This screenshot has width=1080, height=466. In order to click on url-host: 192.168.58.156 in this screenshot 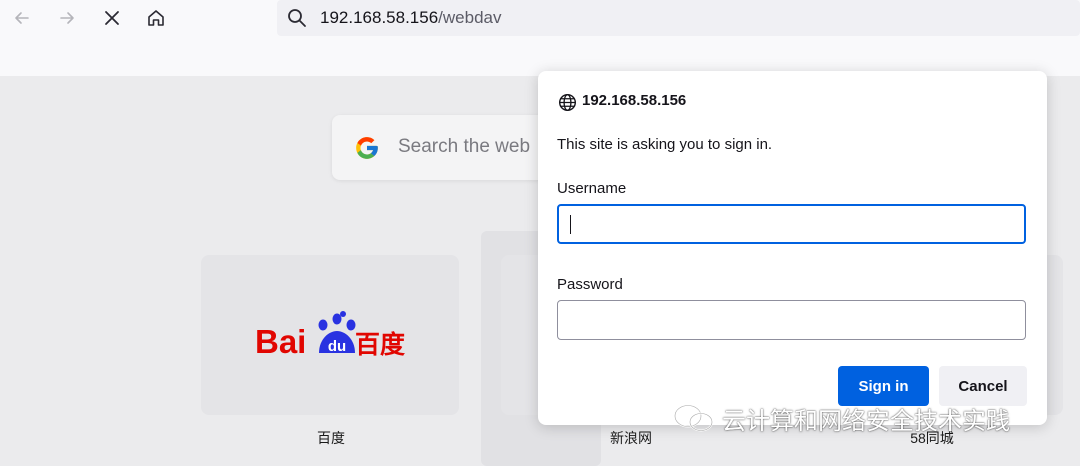, I will do `click(379, 17)`.